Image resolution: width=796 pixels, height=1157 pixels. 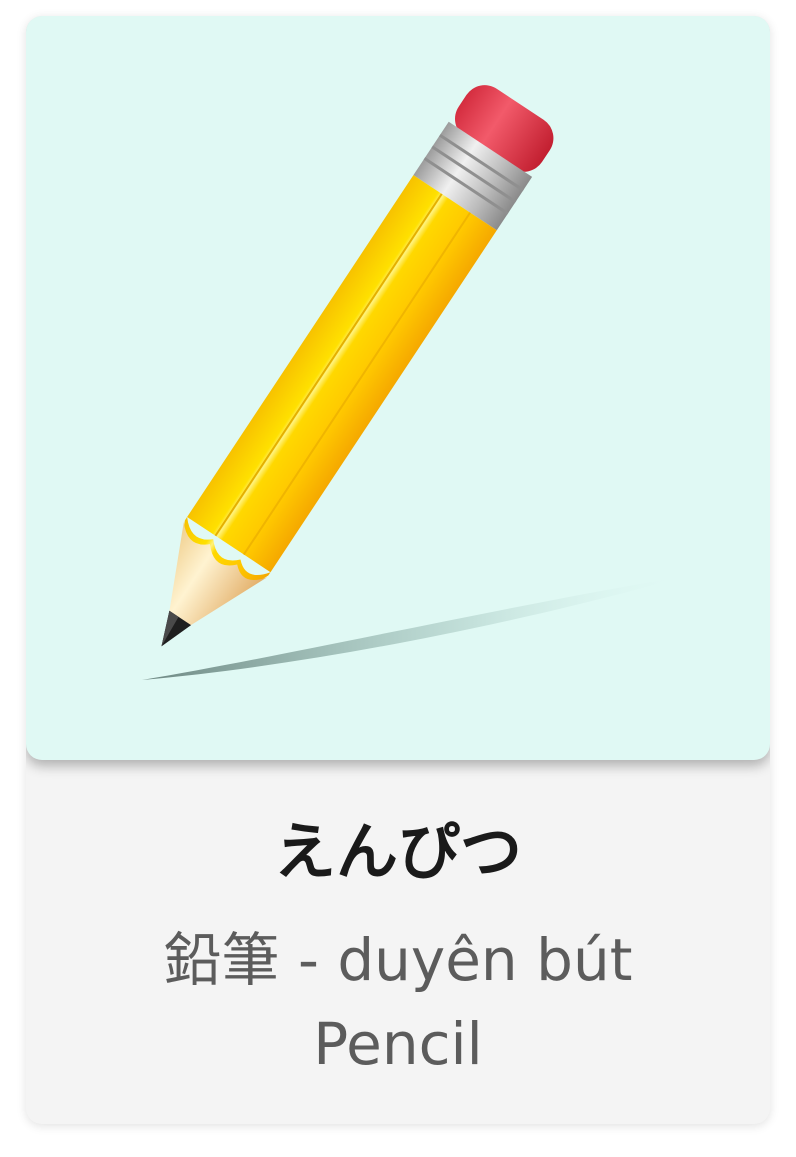 I want to click on kanji-reading: 鉛筆 - duyên bút, so click(x=398, y=960).